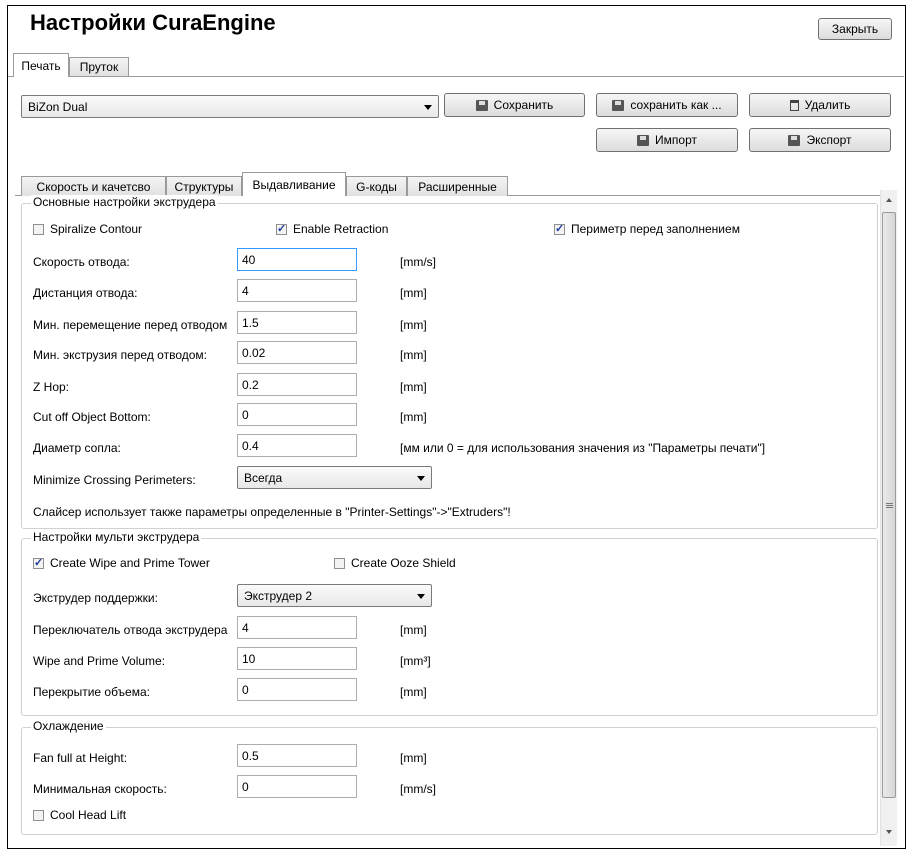 The width and height of the screenshot is (912, 852). What do you see at coordinates (124, 202) in the screenshot?
I see `extruder-basic-legend: Основные настройки экструдера` at bounding box center [124, 202].